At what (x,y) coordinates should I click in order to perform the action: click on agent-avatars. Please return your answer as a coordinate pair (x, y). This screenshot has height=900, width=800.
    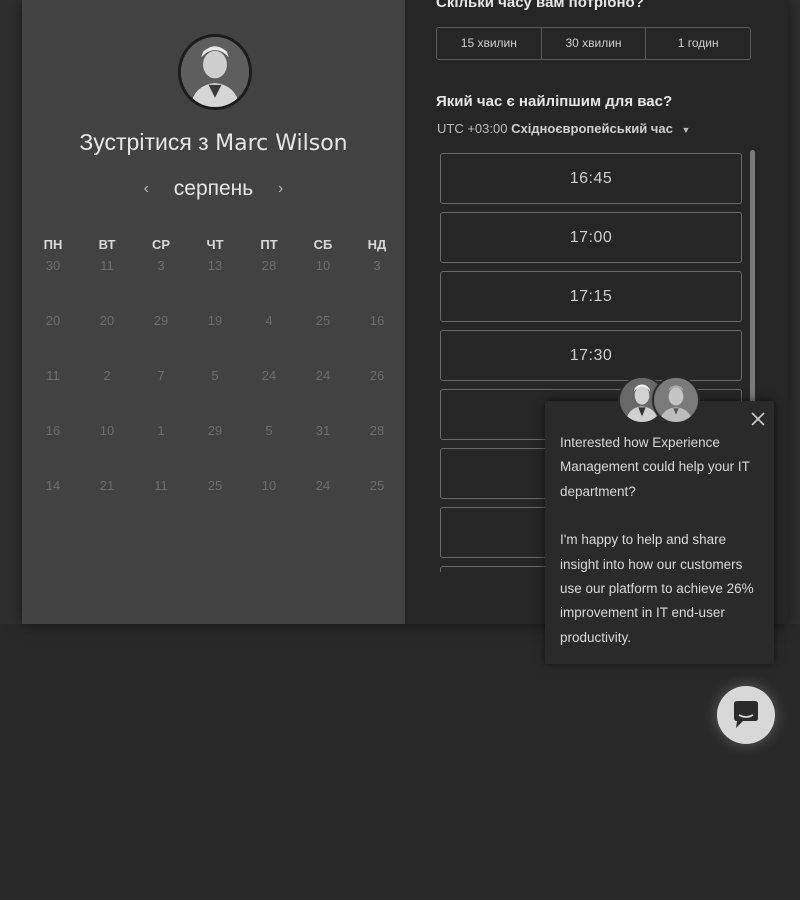
    Looking at the image, I should click on (660, 401).